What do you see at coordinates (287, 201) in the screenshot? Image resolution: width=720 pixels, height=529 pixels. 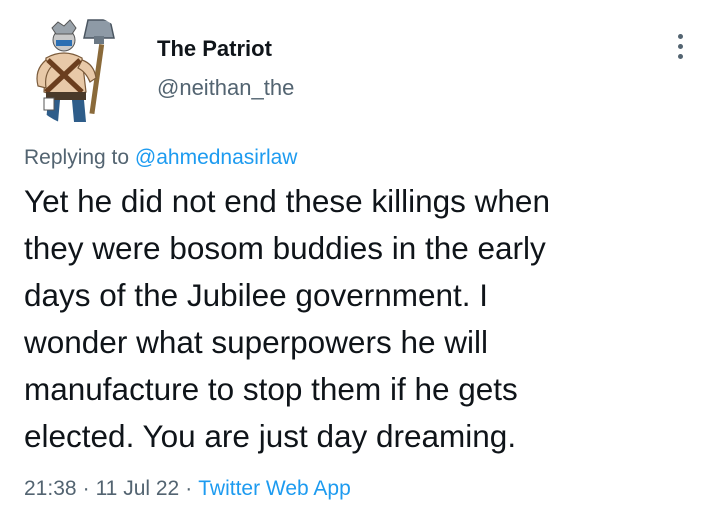 I see `tweet-text-line: Yet he did not end these killings when` at bounding box center [287, 201].